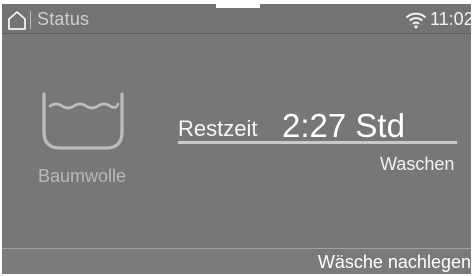 This screenshot has width=475, height=276. I want to click on washtub-icon, so click(83, 121).